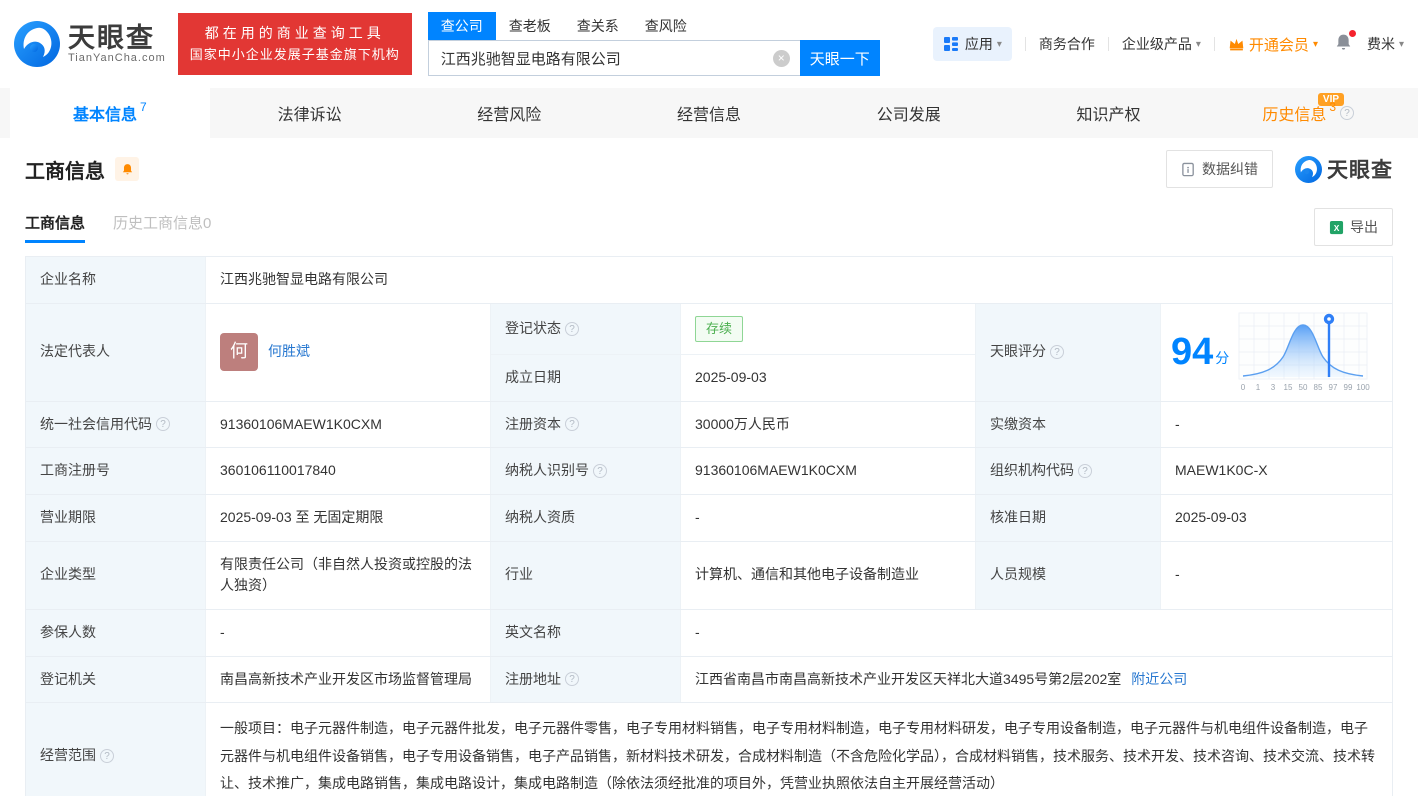 The height and width of the screenshot is (796, 1418). I want to click on tab-label: 知识产权, so click(1108, 115).